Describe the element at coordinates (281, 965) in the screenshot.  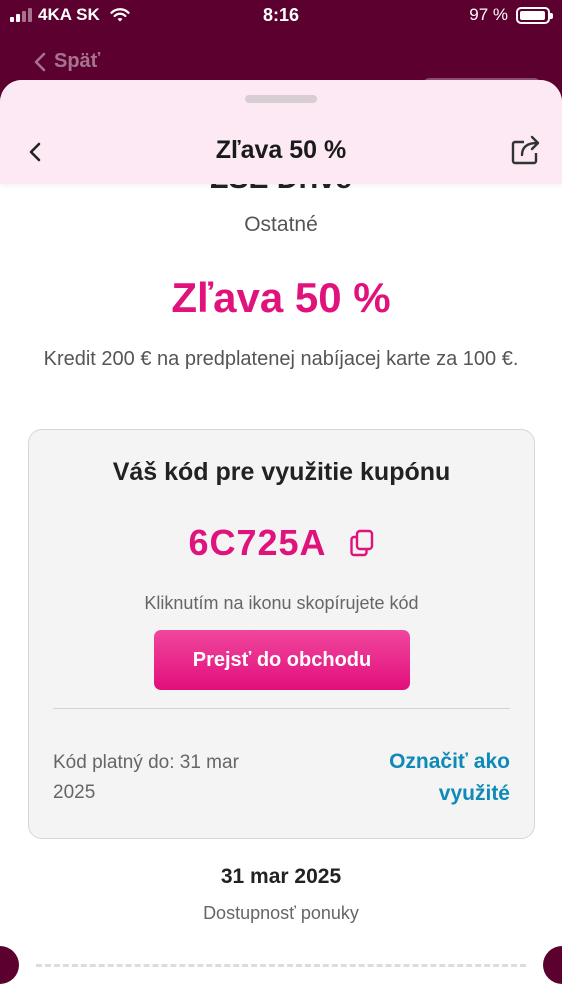
I see `ticket-perforation` at that location.